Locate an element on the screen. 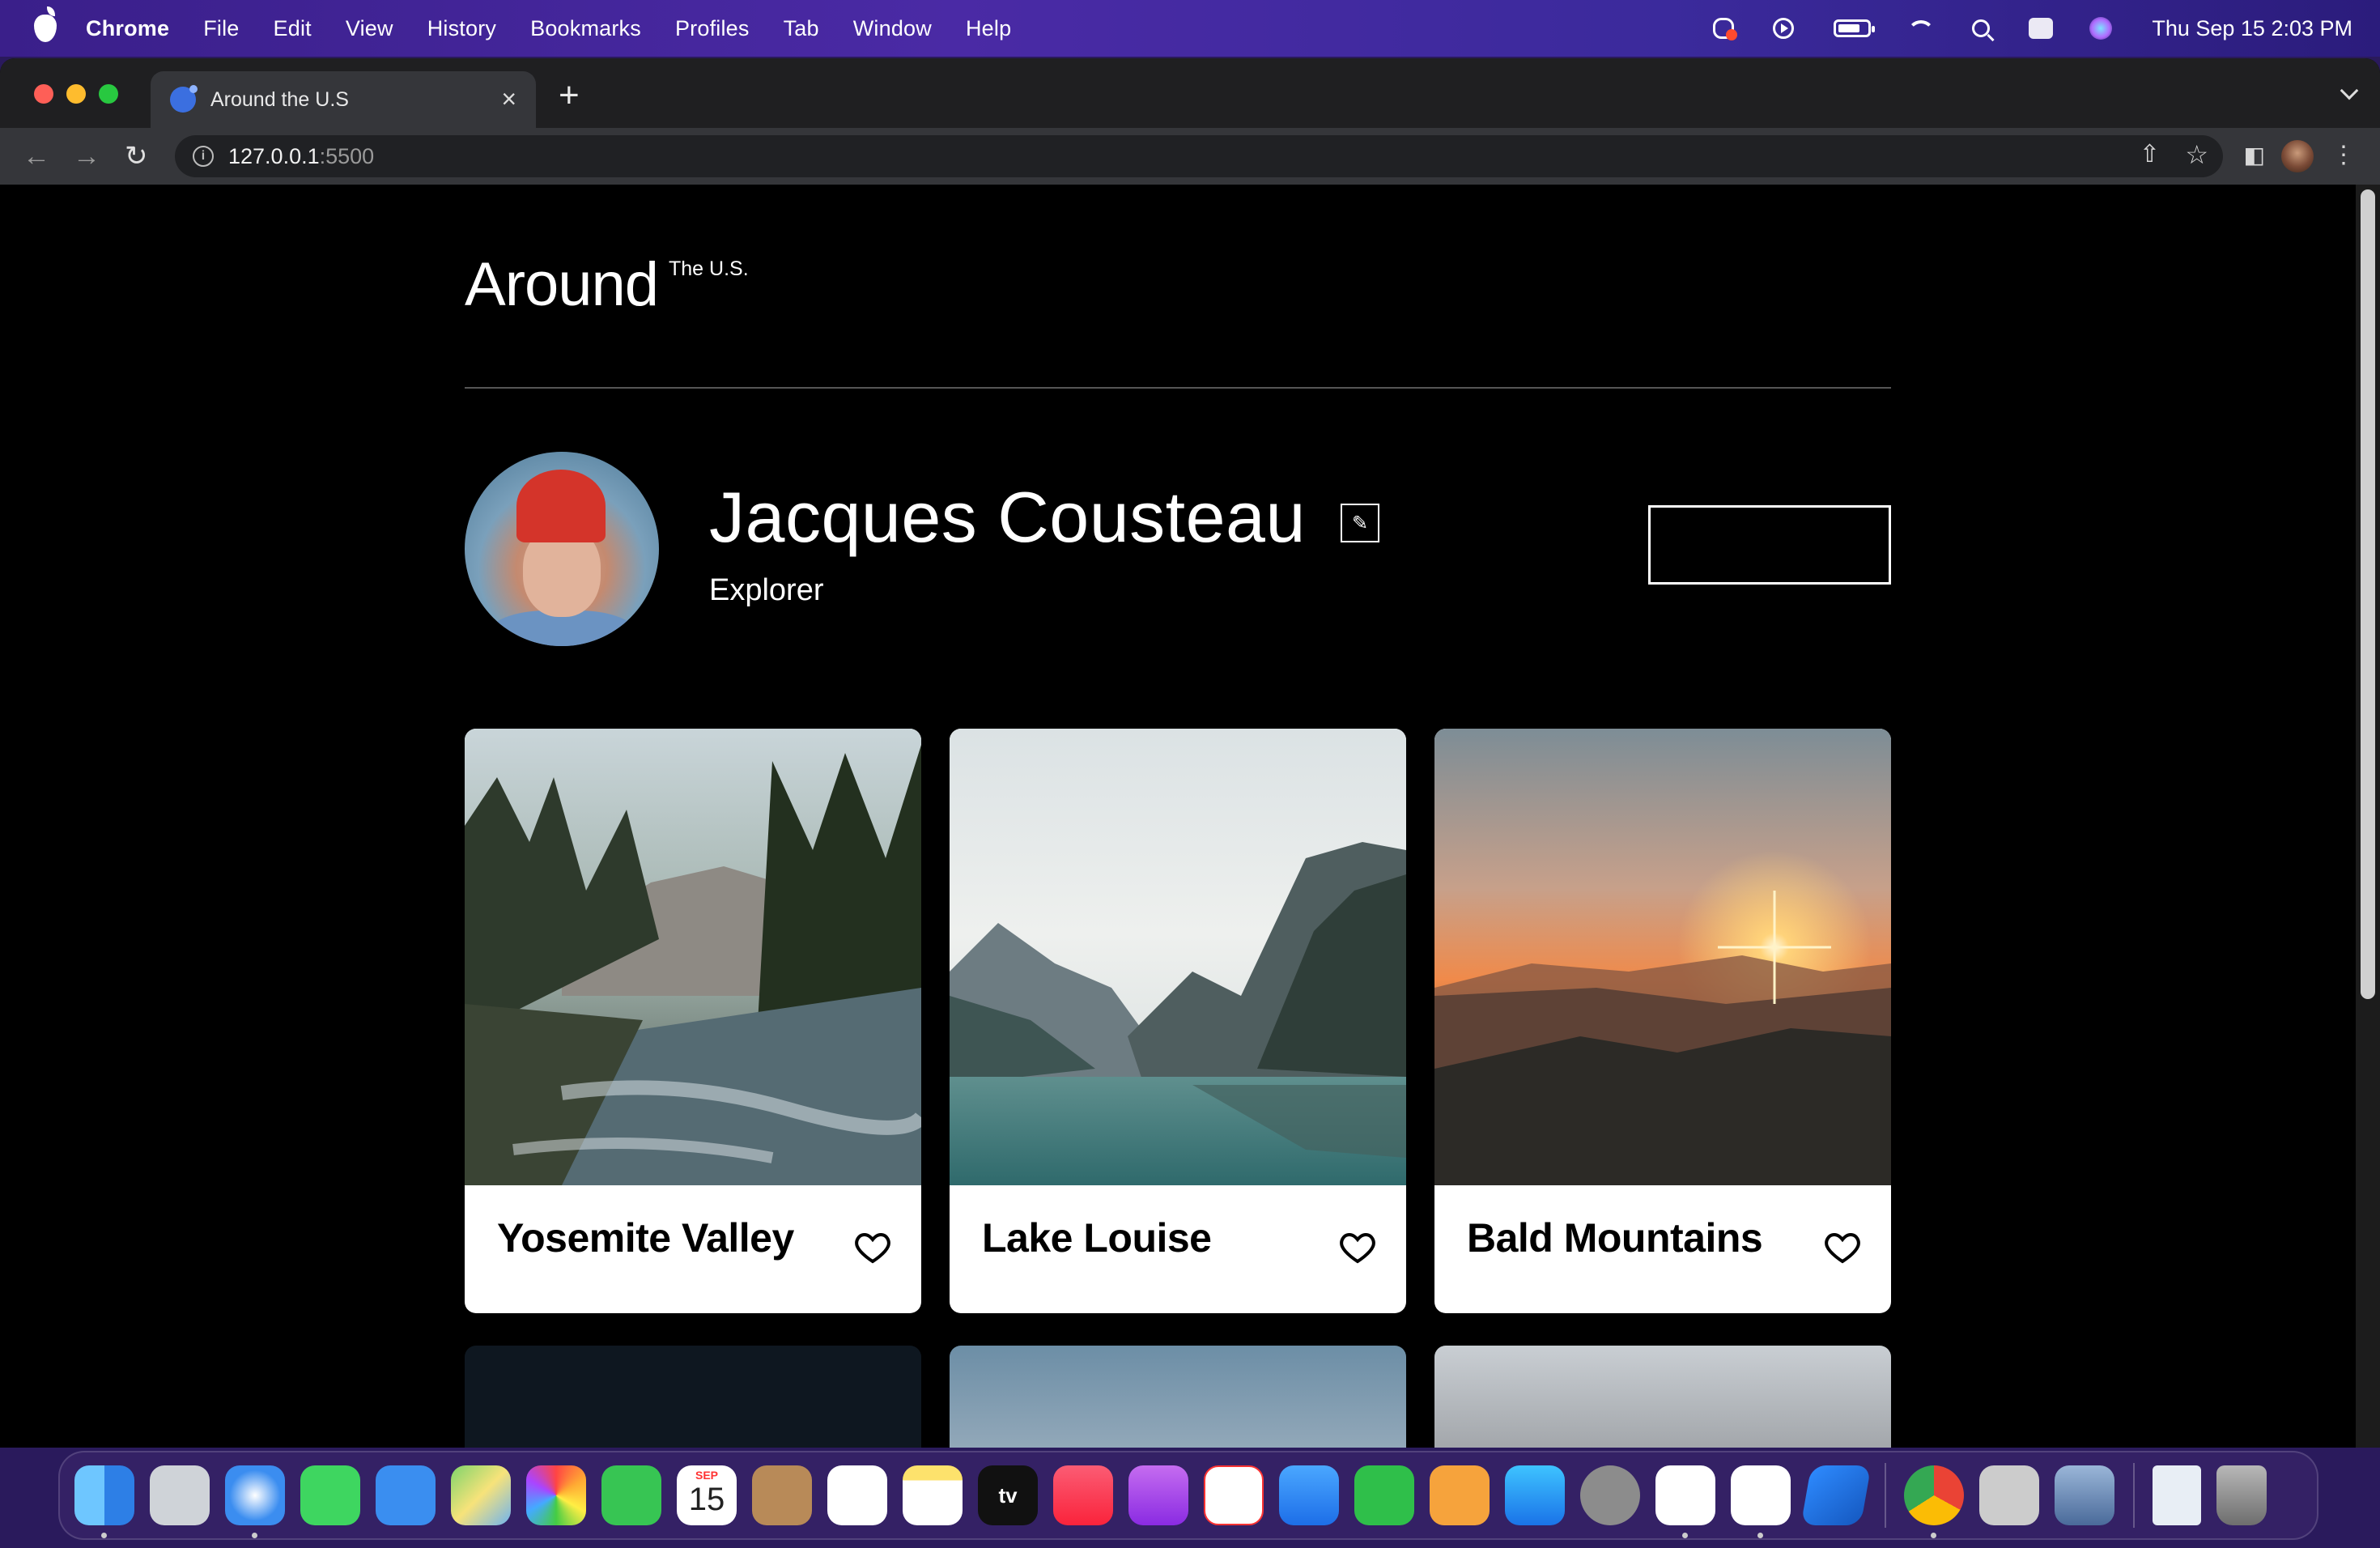 This screenshot has width=2380, height=1548. header-divider is located at coordinates (1178, 388).